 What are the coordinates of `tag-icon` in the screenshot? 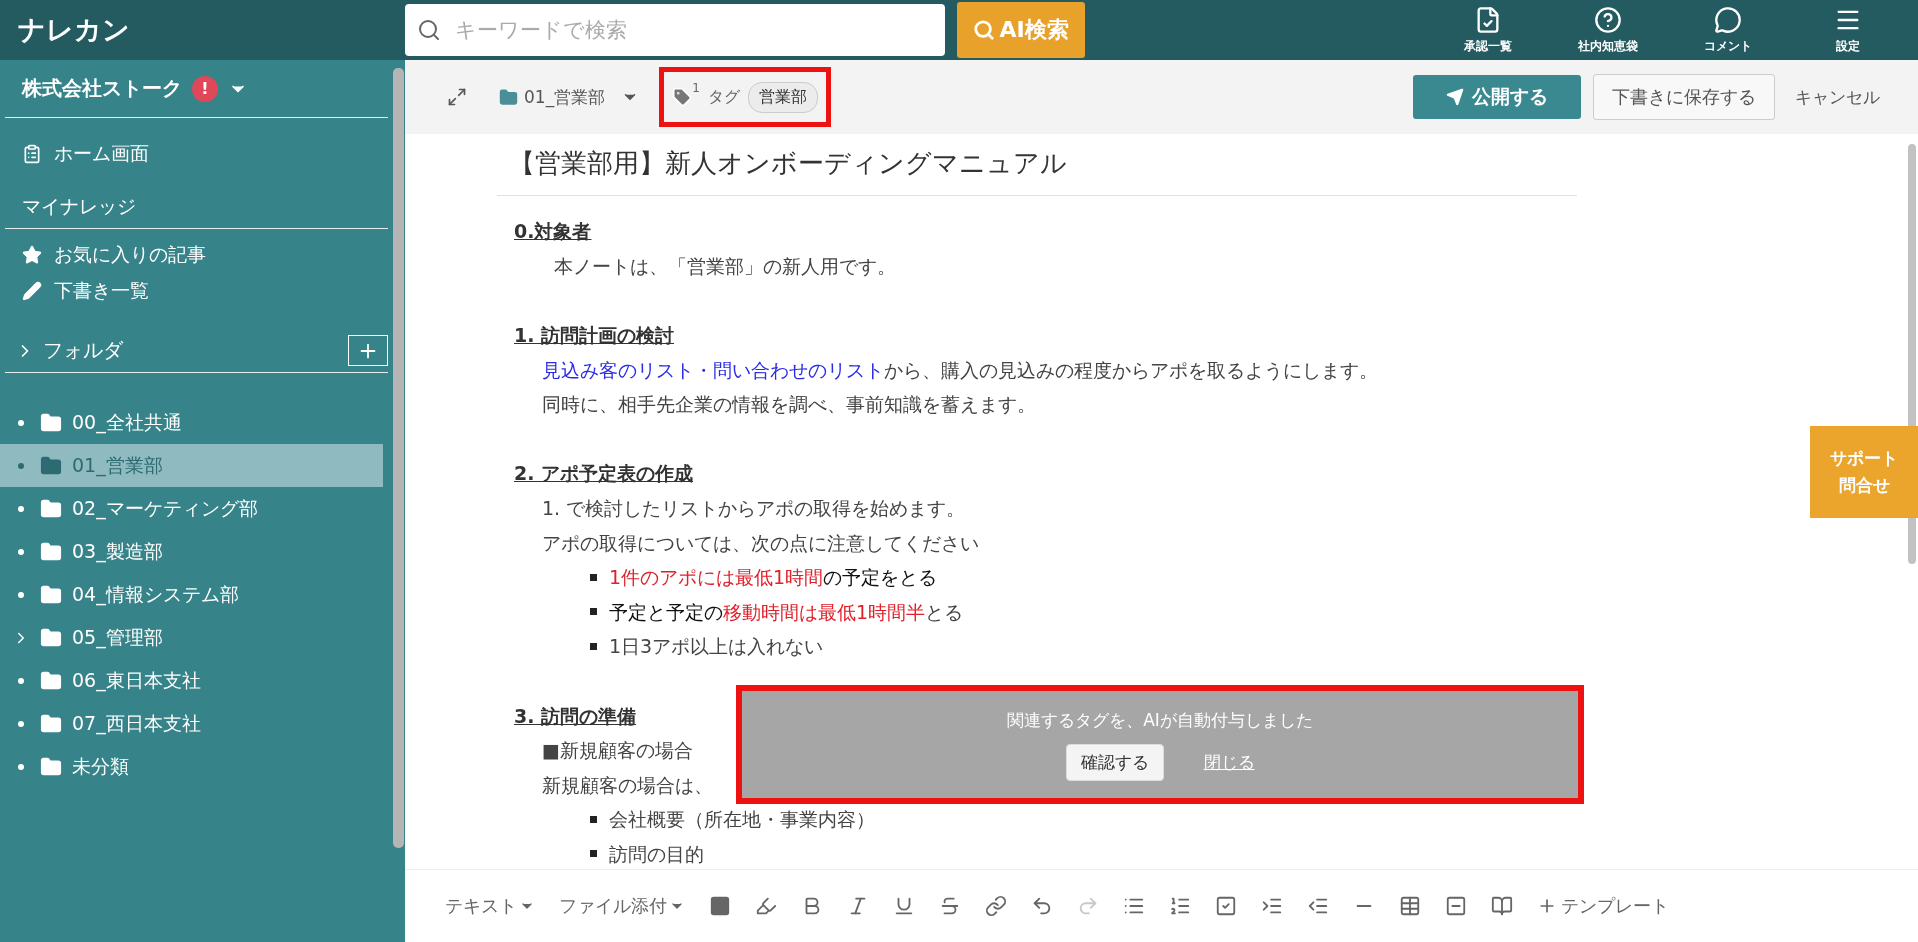 It's located at (682, 97).